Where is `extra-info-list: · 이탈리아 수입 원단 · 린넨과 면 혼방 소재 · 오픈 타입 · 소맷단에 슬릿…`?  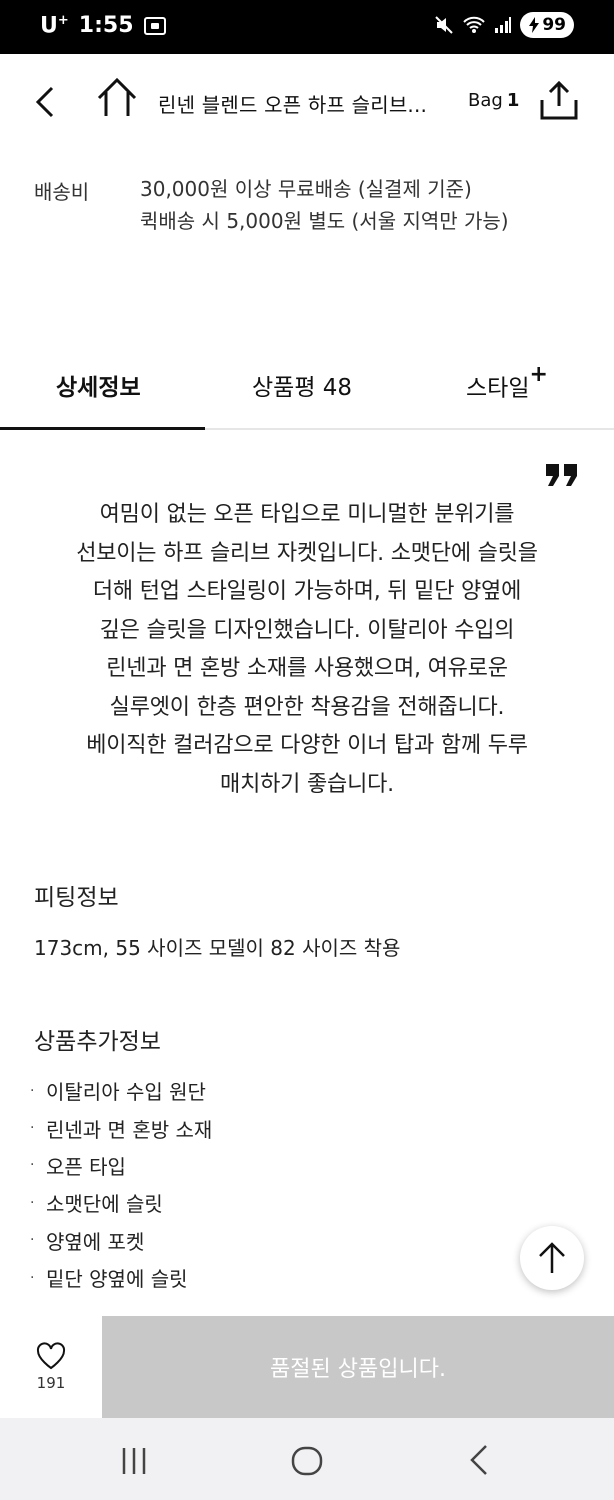
extra-info-list: · 이탈리아 수입 원단 · 린넨과 면 혼방 소재 · 오픈 타입 · 소맷단에 슬릿… is located at coordinates (121, 1184).